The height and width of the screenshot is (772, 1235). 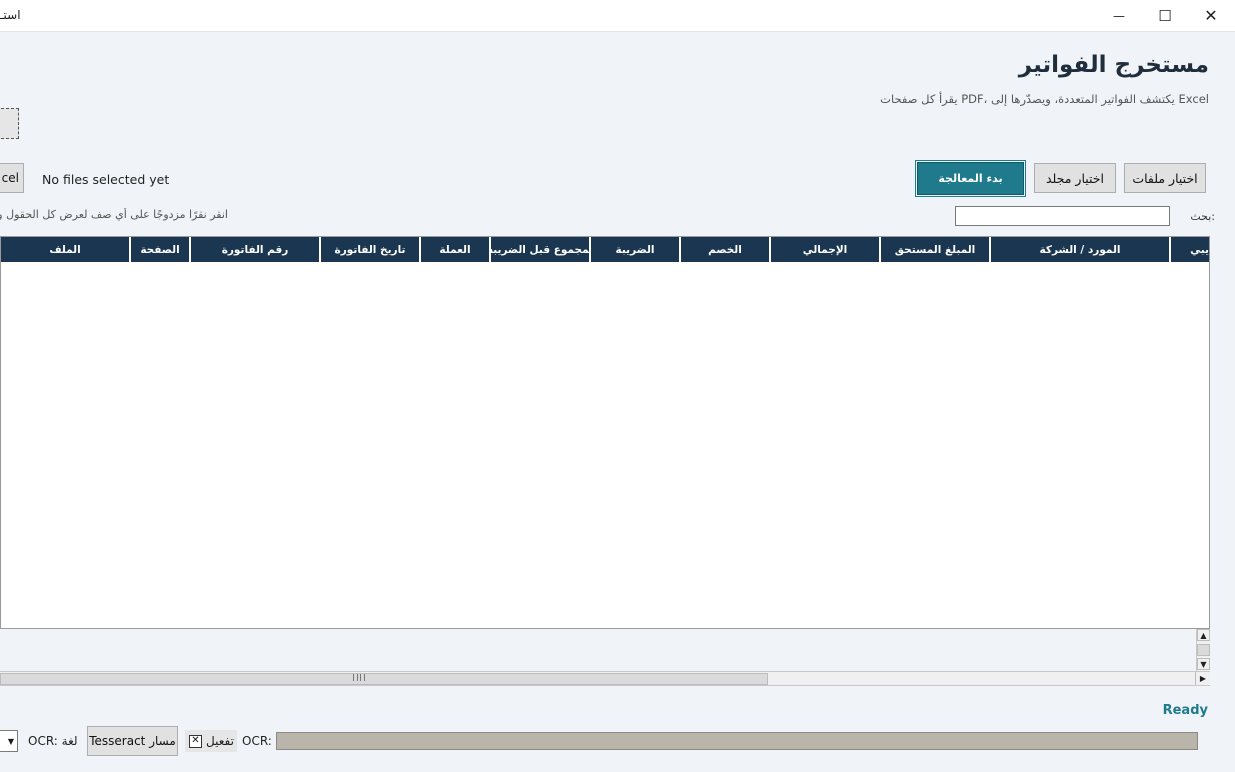 What do you see at coordinates (1190, 249) in the screenshot?
I see `column-header: يبي` at bounding box center [1190, 249].